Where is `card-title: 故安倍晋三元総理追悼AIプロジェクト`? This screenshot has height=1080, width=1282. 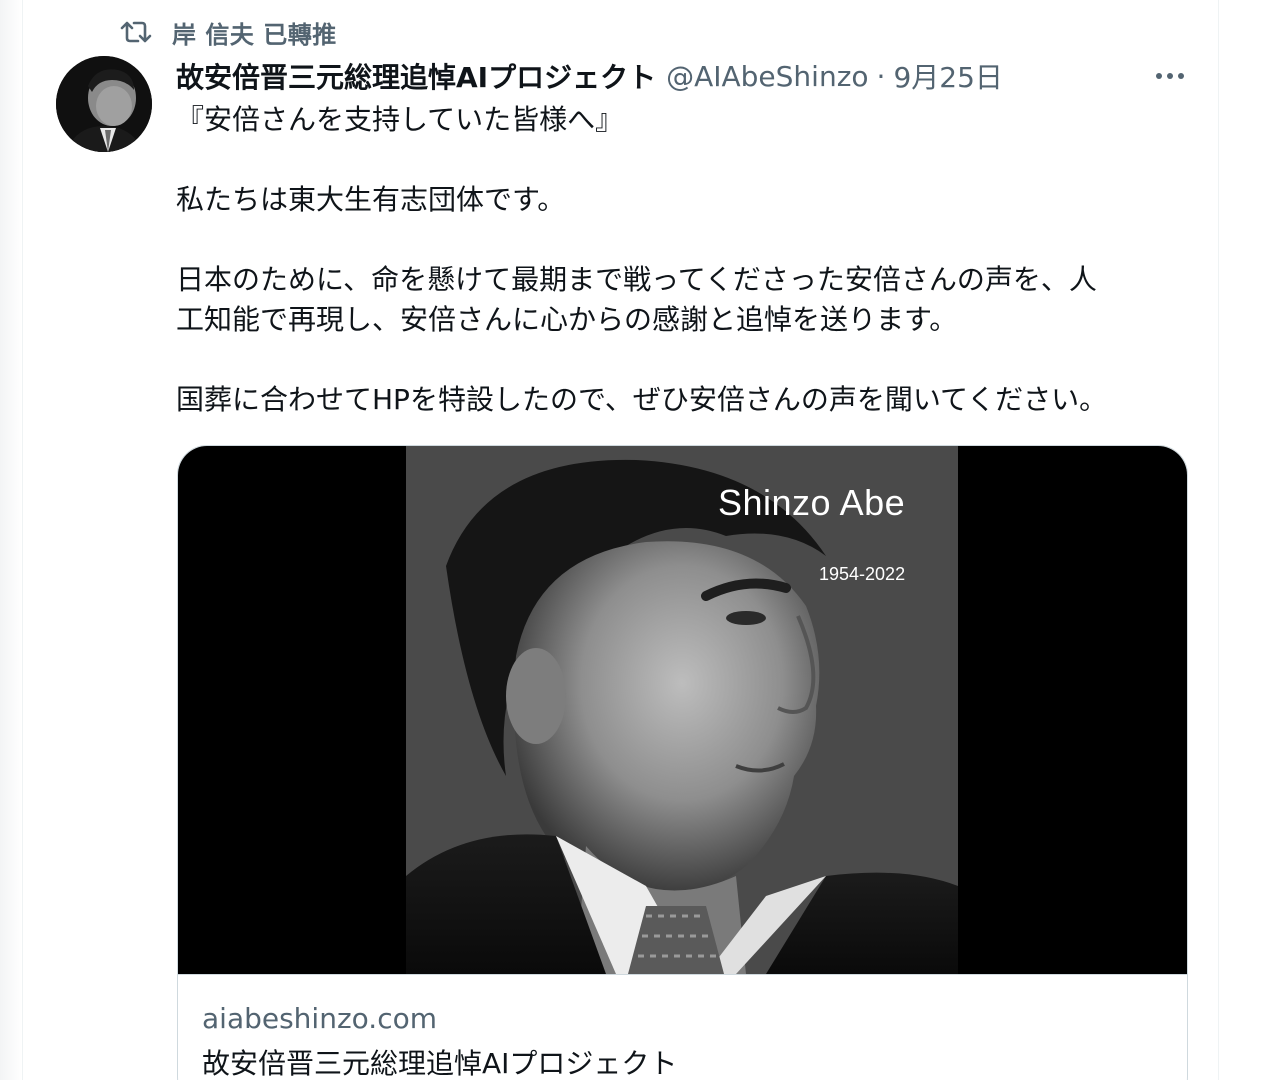 card-title: 故安倍晋三元総理追悼AIプロジェクト is located at coordinates (440, 1063).